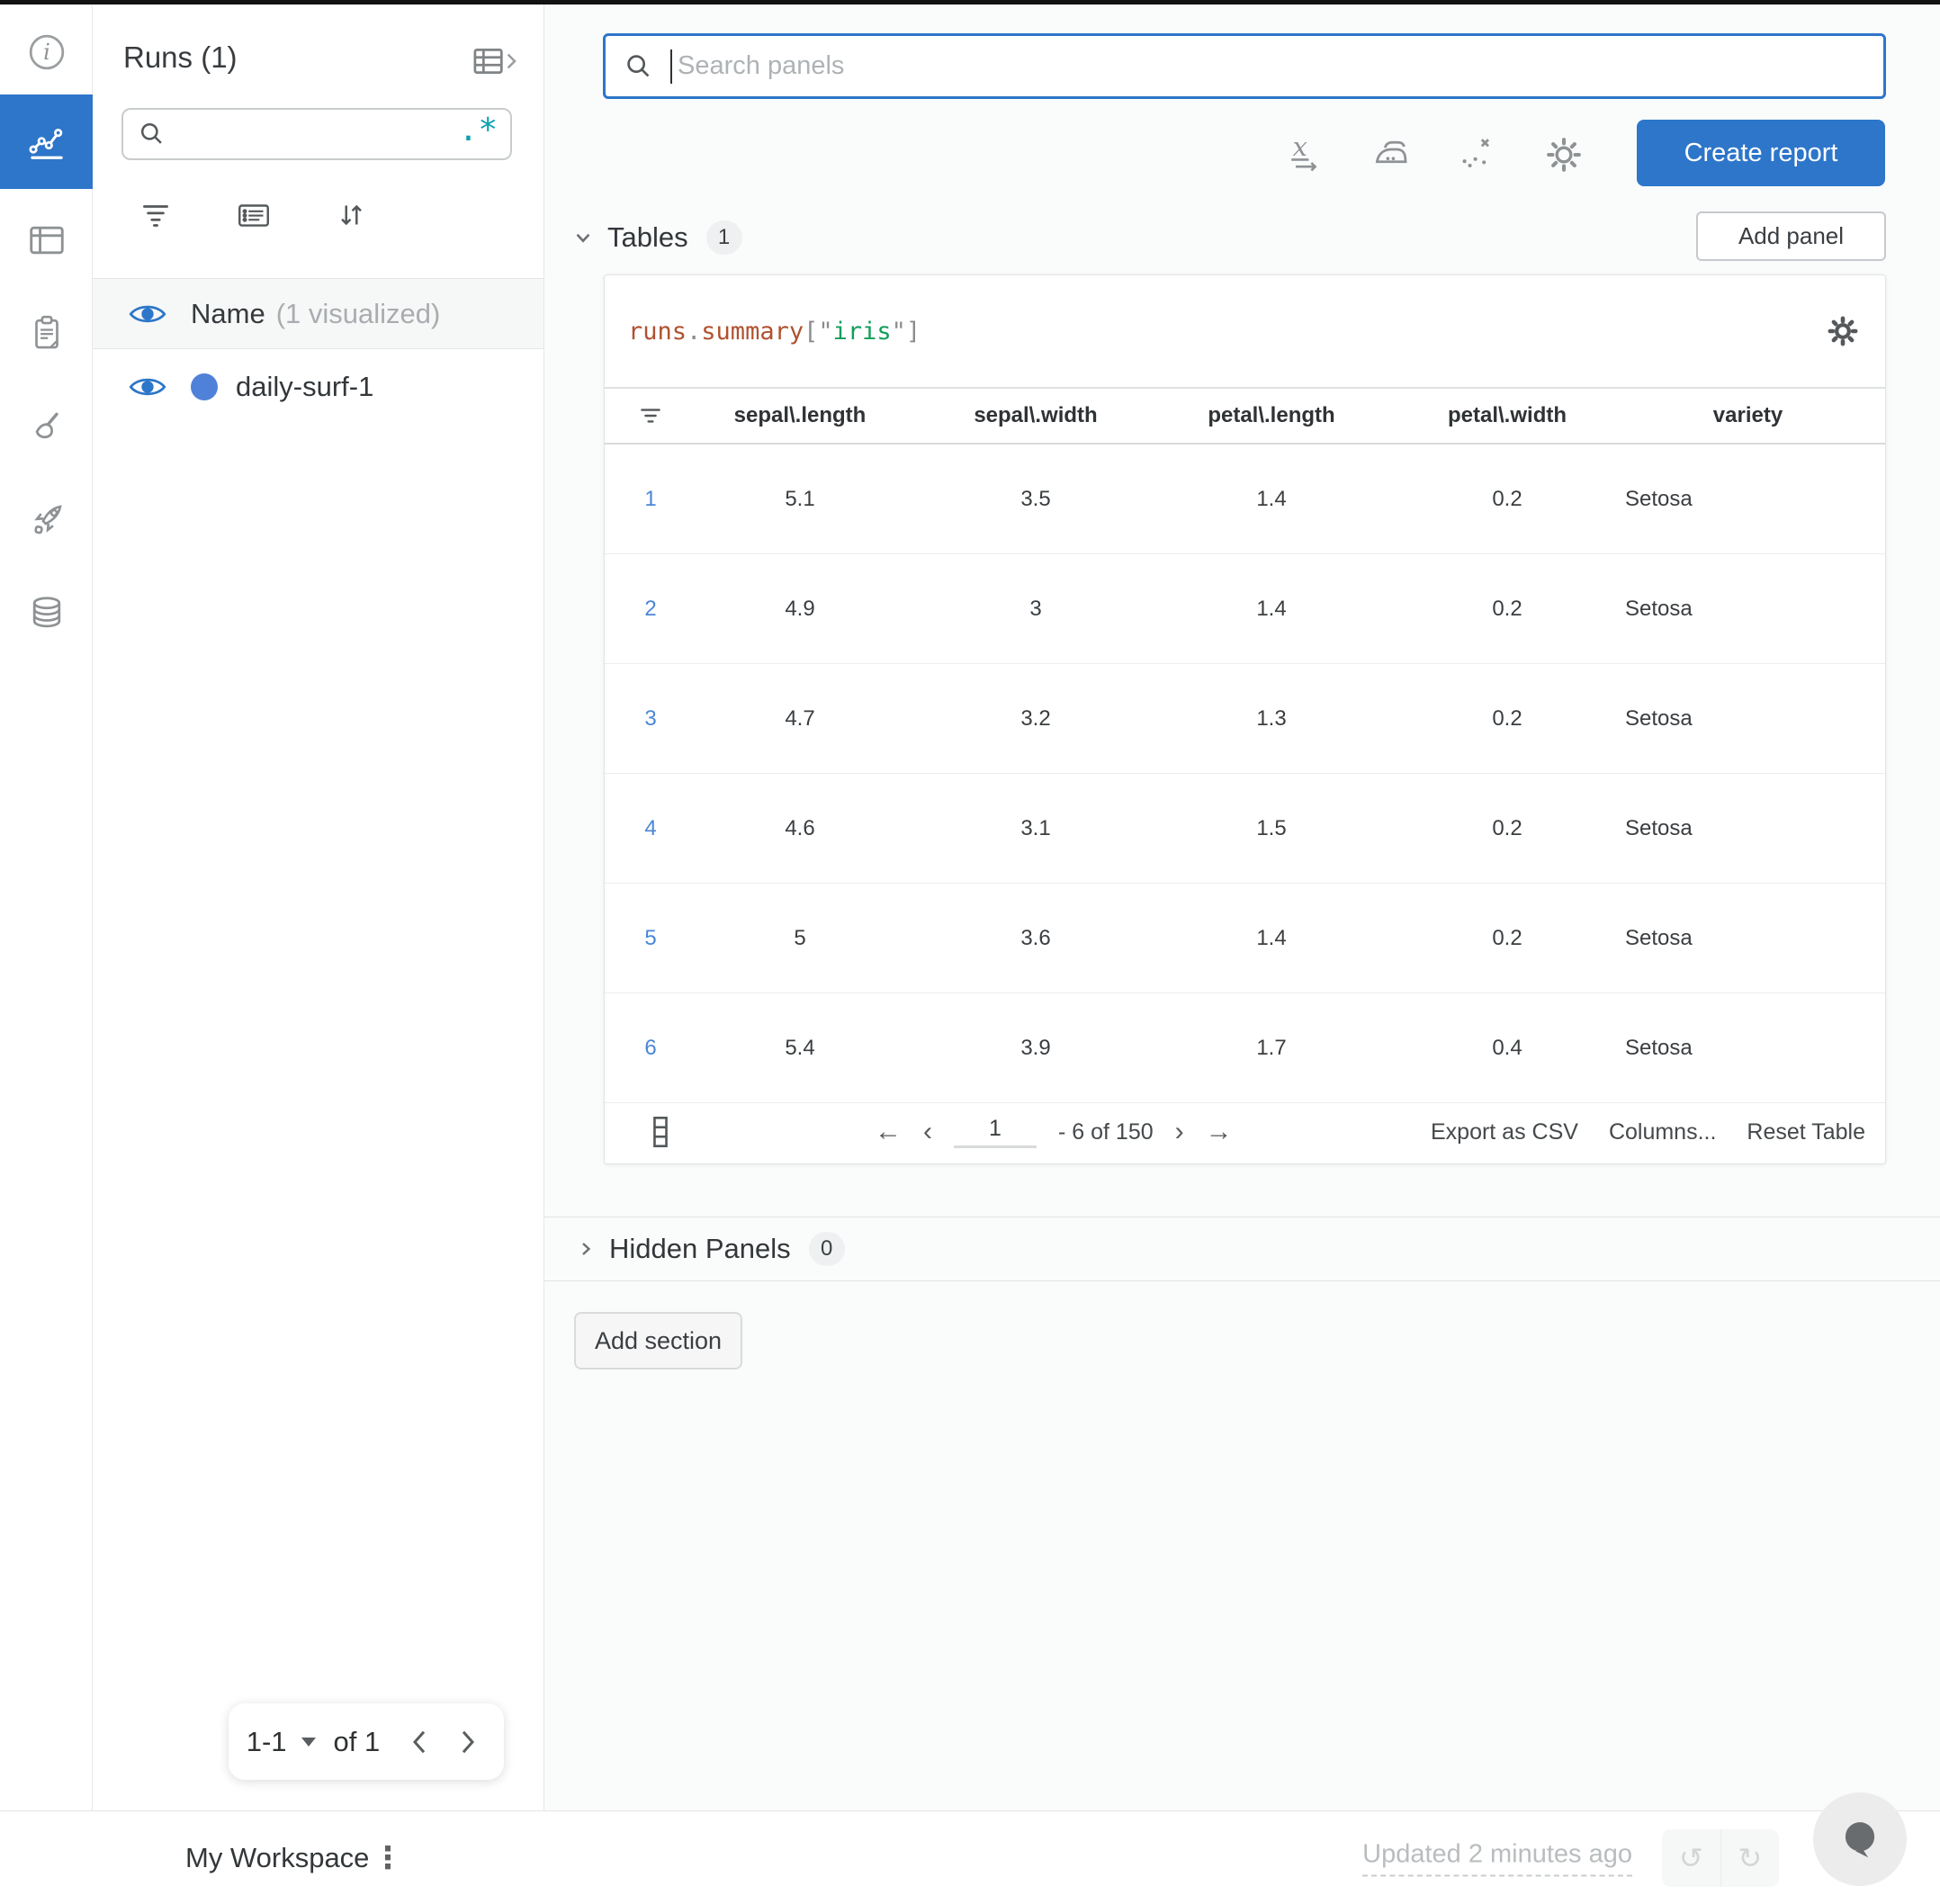 Image resolution: width=1940 pixels, height=1904 pixels. What do you see at coordinates (818, 331) in the screenshot?
I see `code-token: ["` at bounding box center [818, 331].